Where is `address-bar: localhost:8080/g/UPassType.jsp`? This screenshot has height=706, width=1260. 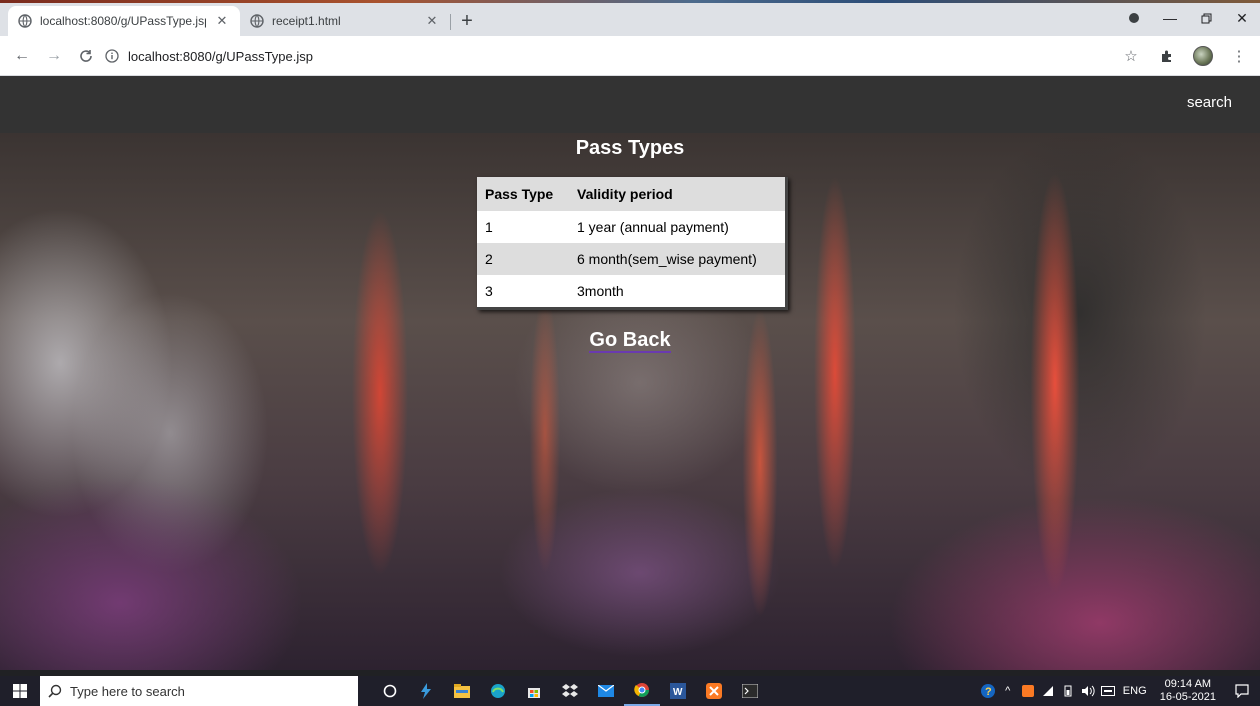
address-bar: localhost:8080/g/UPassType.jsp is located at coordinates (604, 56).